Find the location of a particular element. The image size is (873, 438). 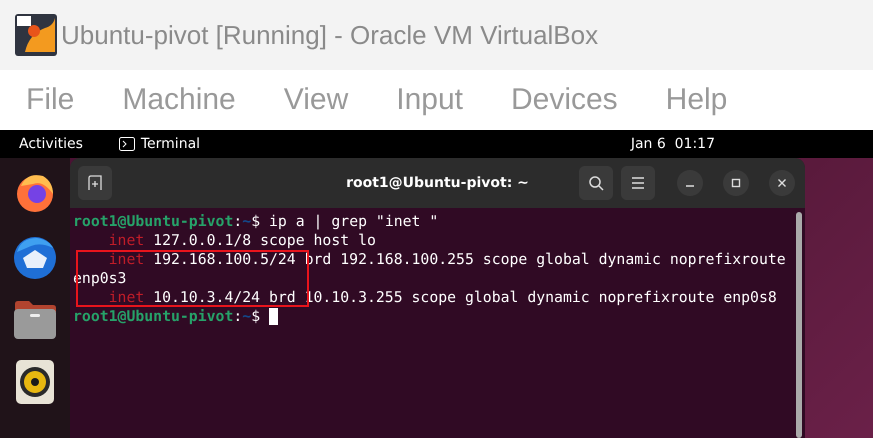

text-cursor is located at coordinates (273, 316).